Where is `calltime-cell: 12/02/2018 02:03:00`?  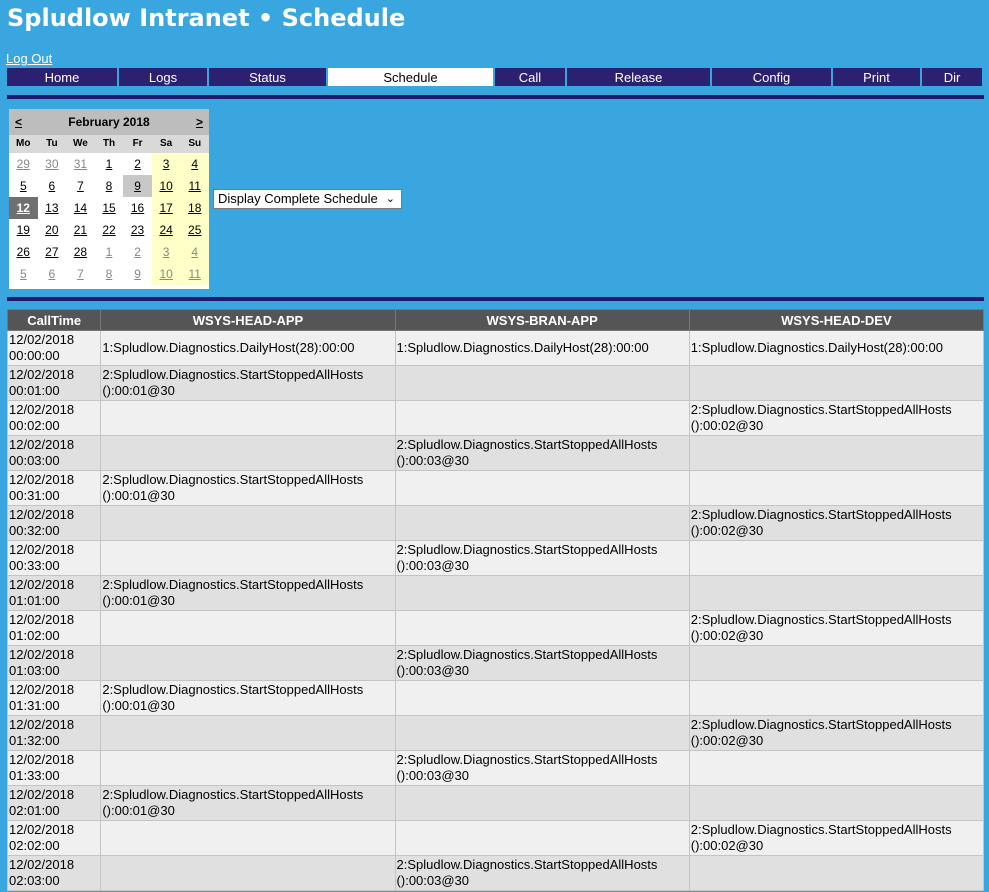 calltime-cell: 12/02/2018 02:03:00 is located at coordinates (54, 873).